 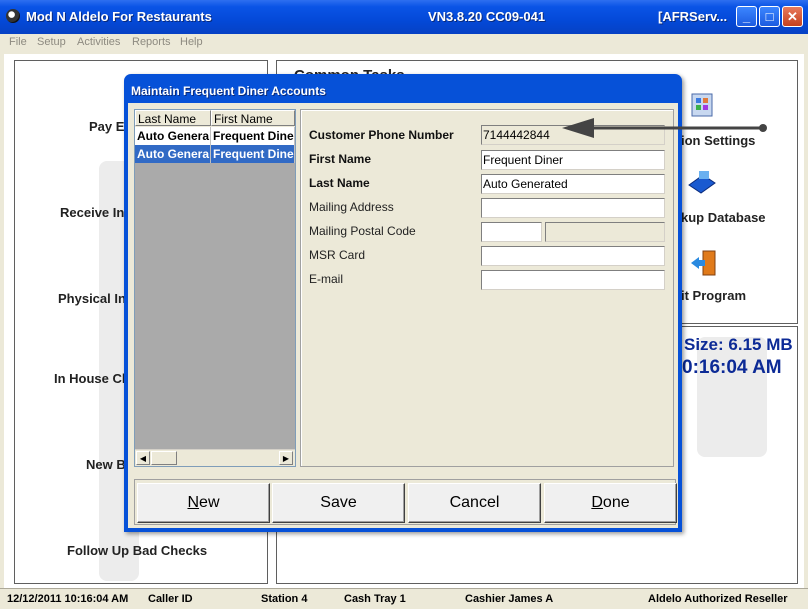 What do you see at coordinates (340, 159) in the screenshot?
I see `first-name-label: First Name` at bounding box center [340, 159].